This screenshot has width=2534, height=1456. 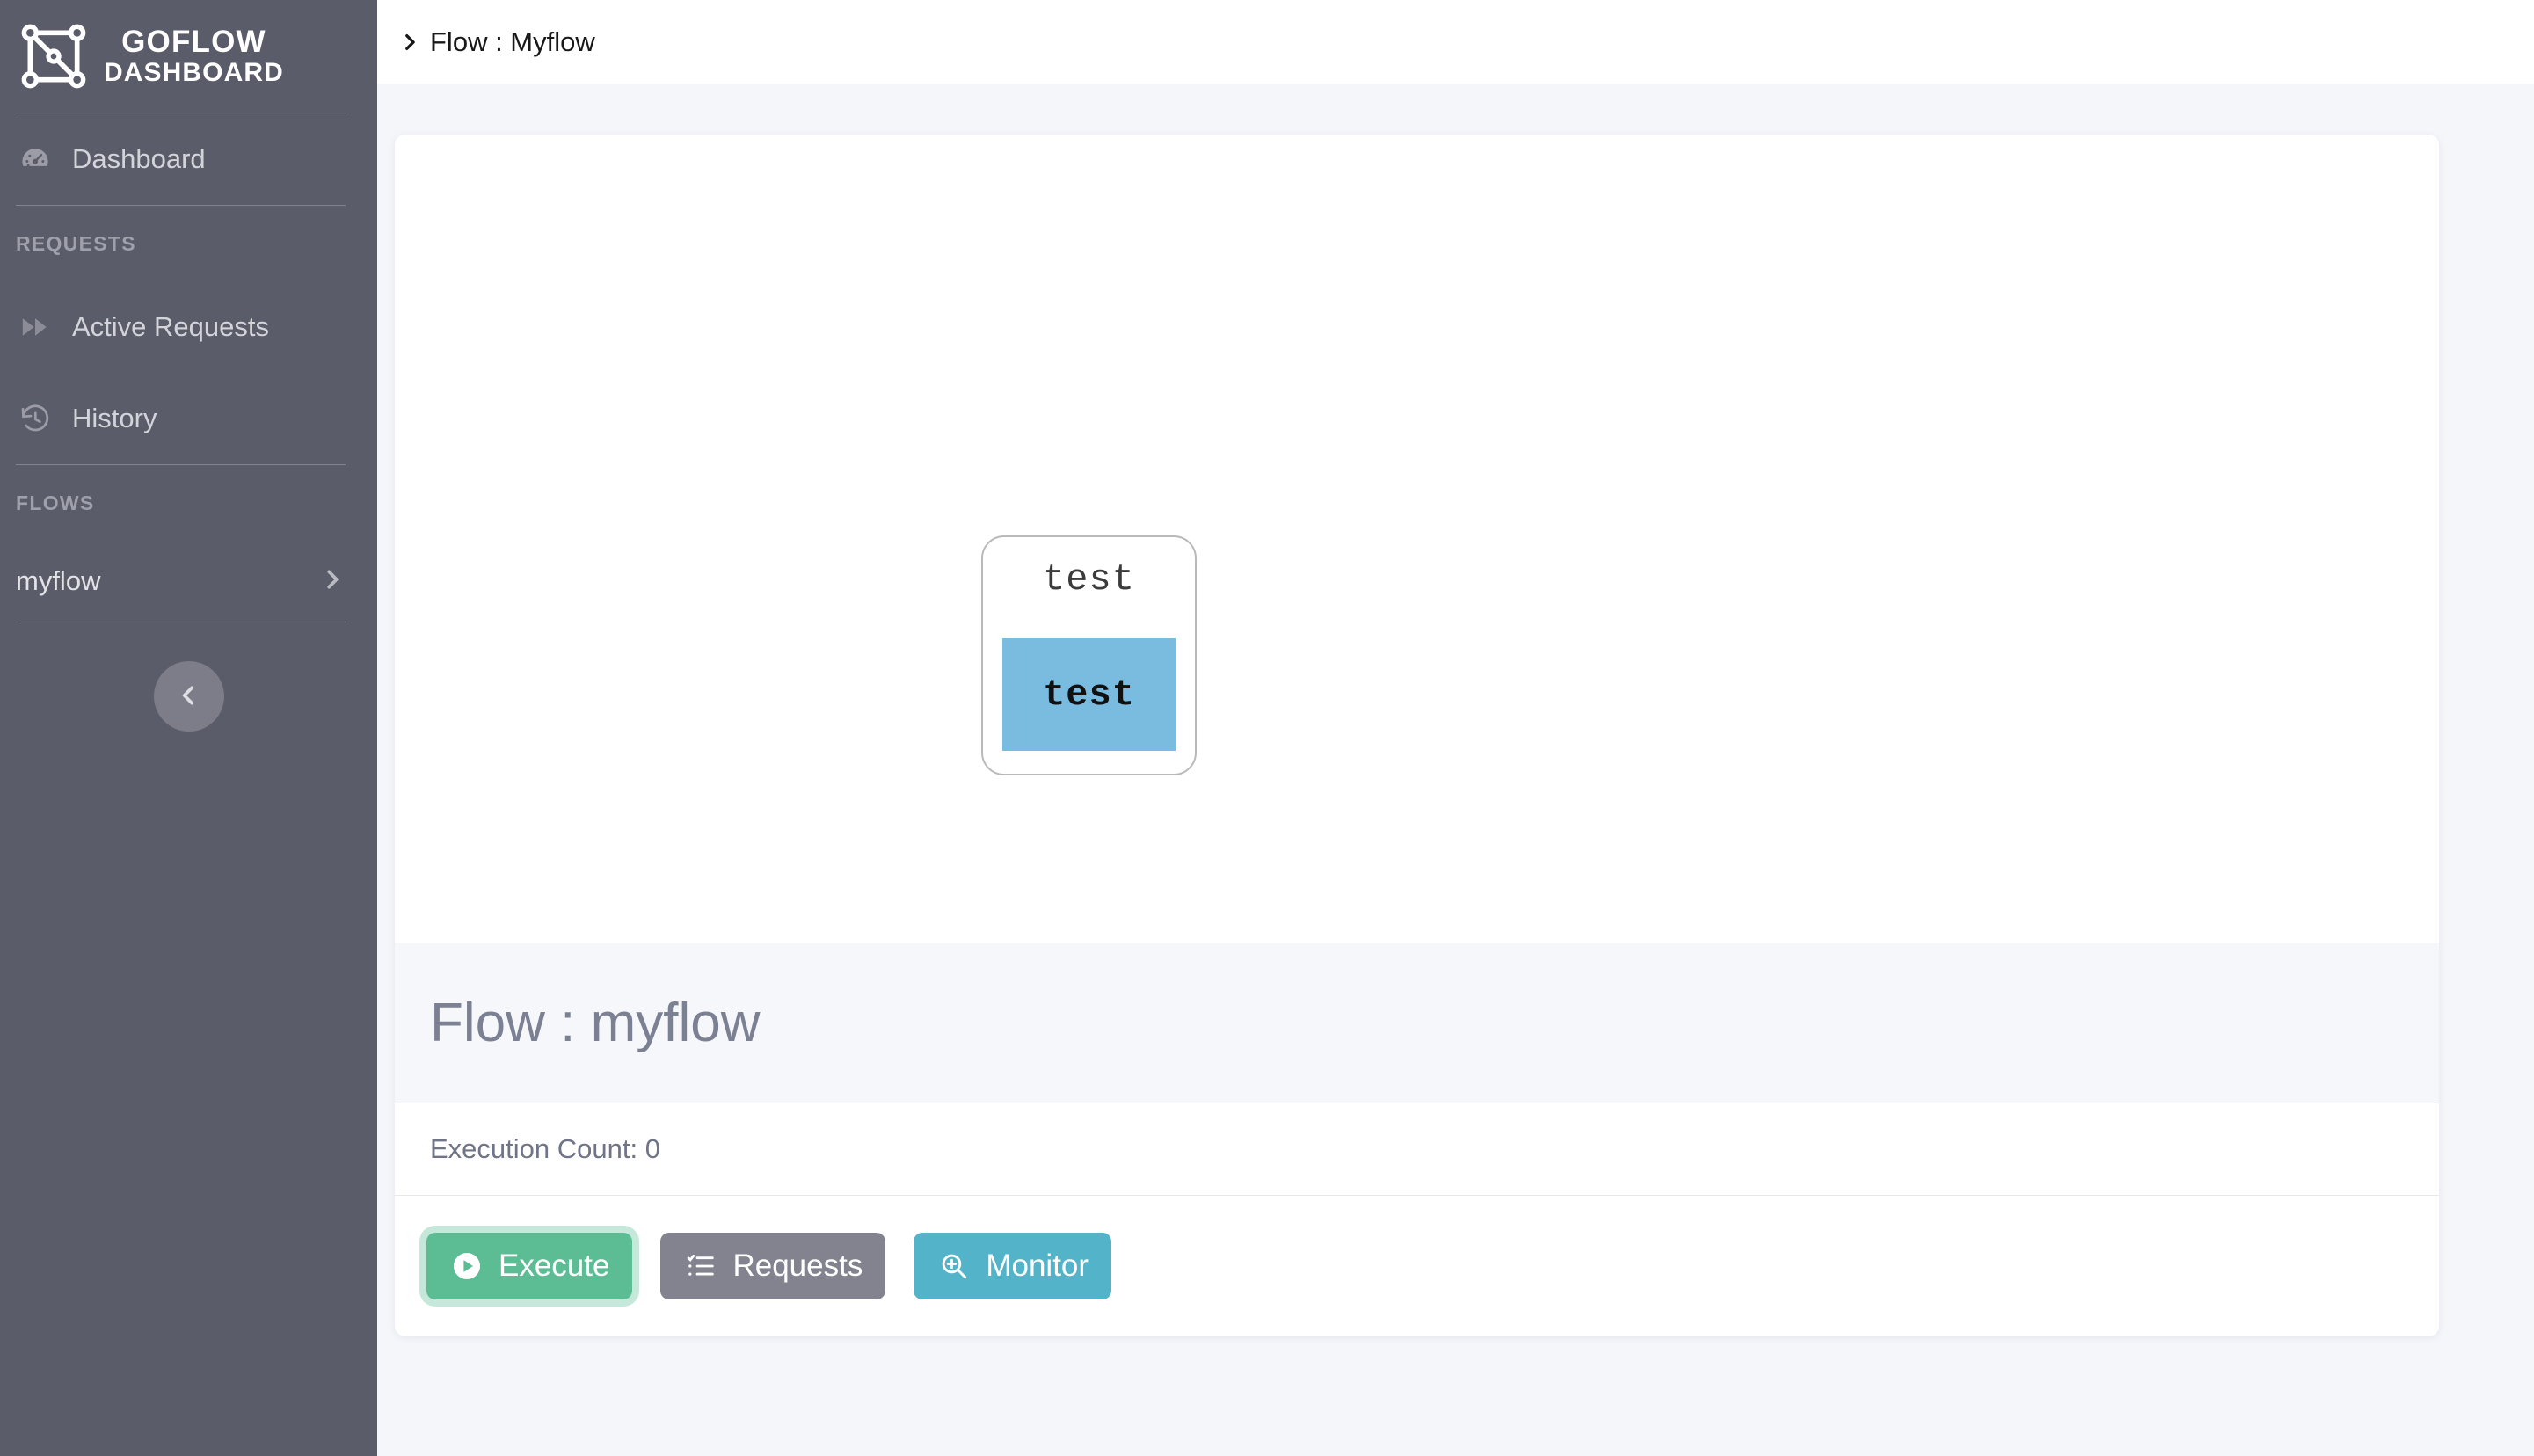 I want to click on page-title: Flow : myflow, so click(x=596, y=1023).